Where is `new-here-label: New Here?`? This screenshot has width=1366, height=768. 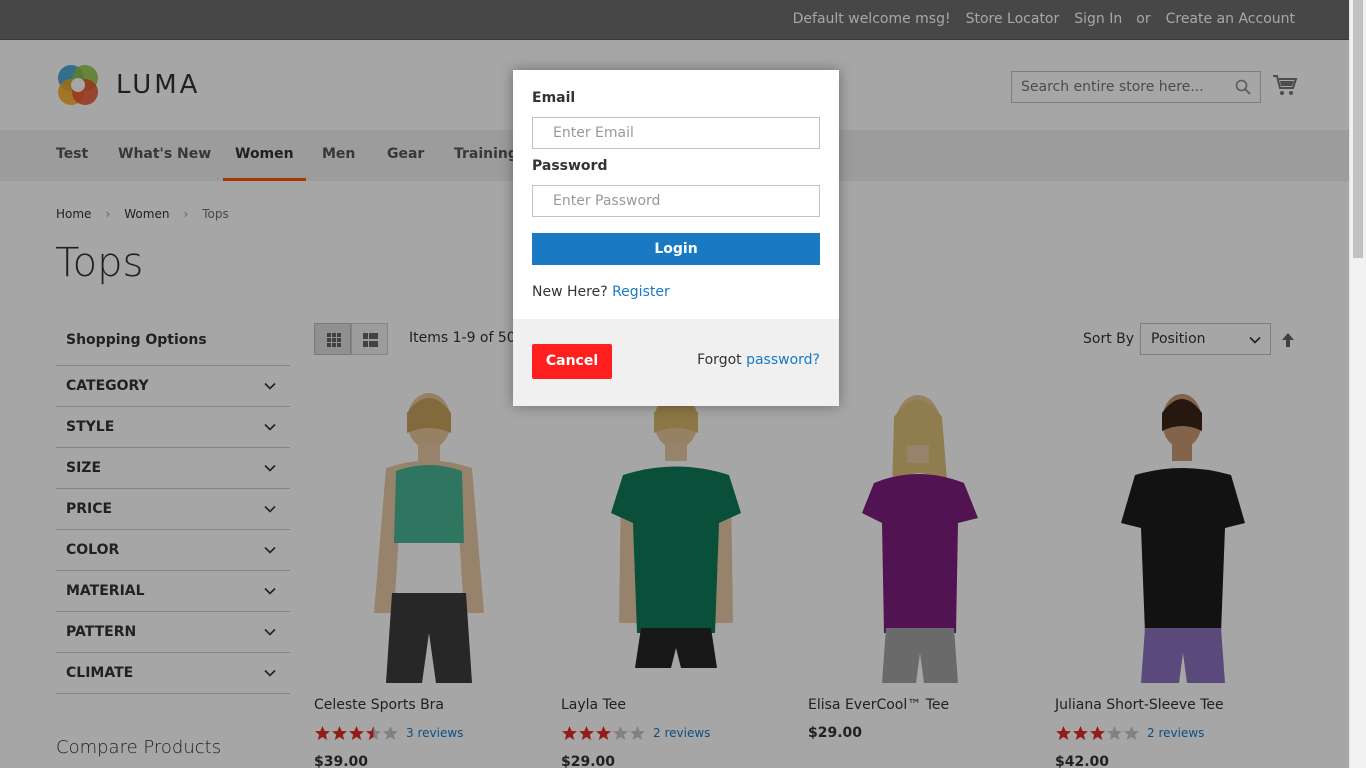 new-here-label: New Here? is located at coordinates (570, 292).